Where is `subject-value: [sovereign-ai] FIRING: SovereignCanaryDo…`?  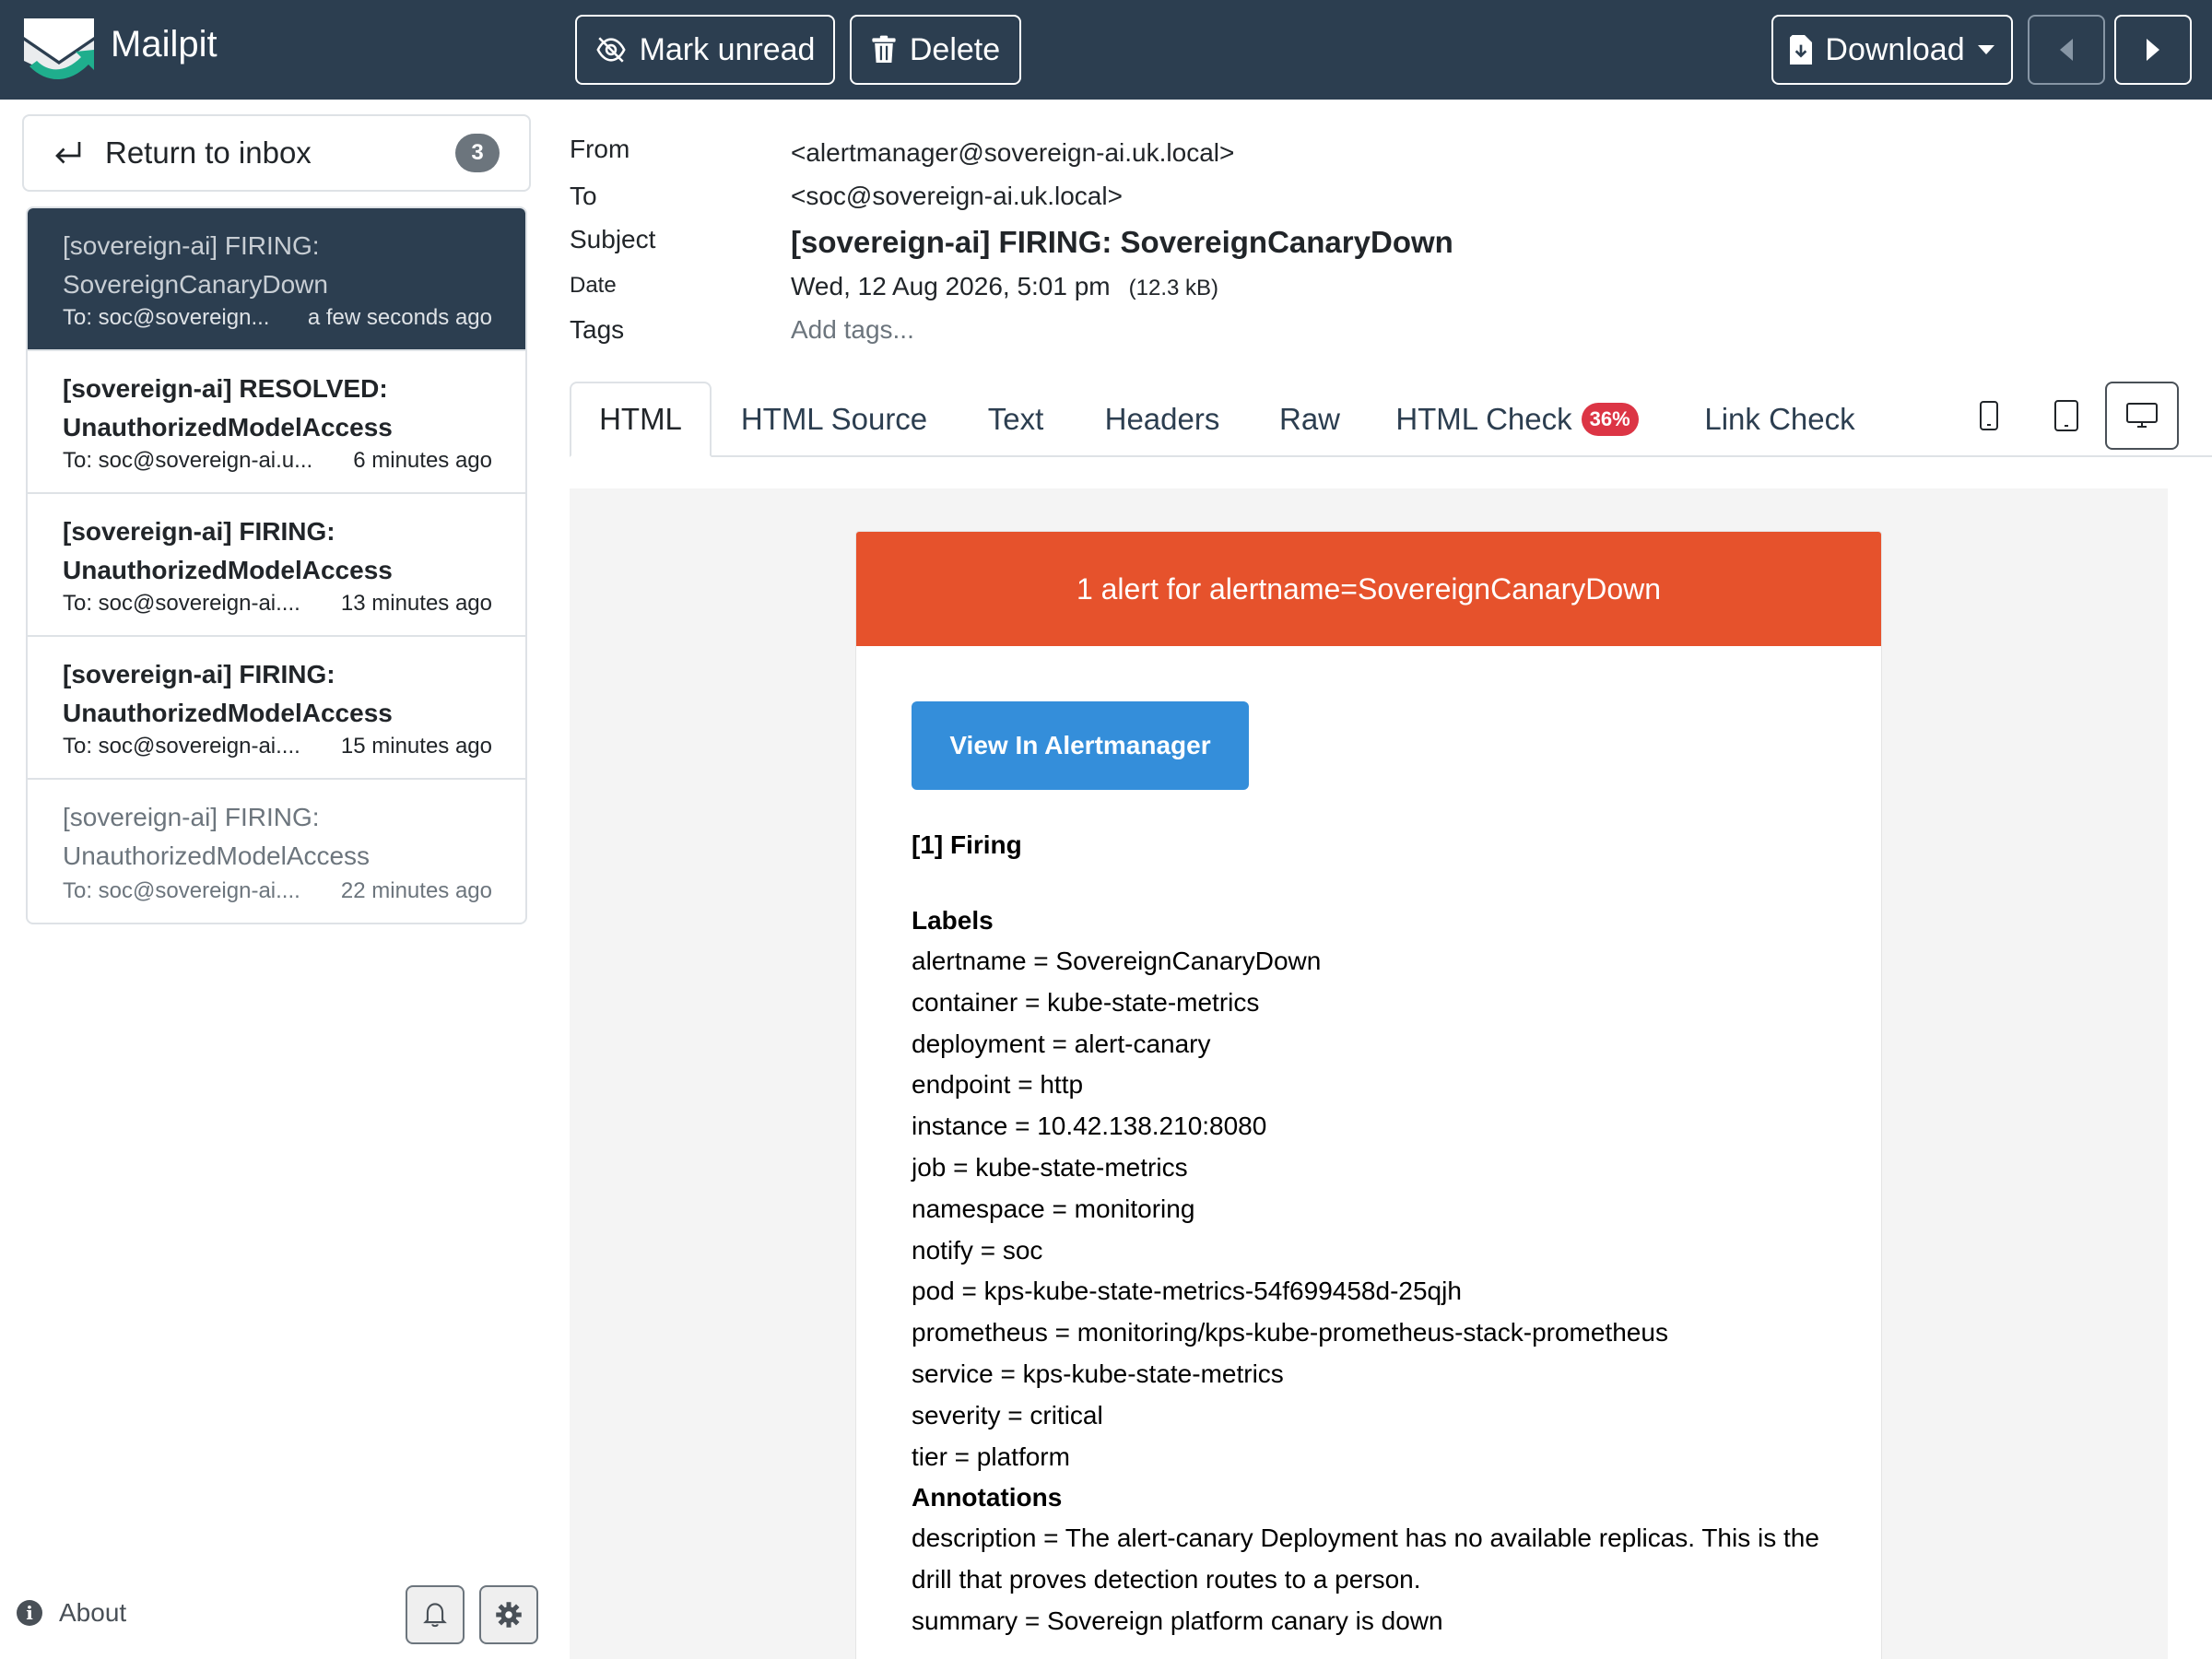 subject-value: [sovereign-ai] FIRING: SovereignCanaryDo… is located at coordinates (1122, 242).